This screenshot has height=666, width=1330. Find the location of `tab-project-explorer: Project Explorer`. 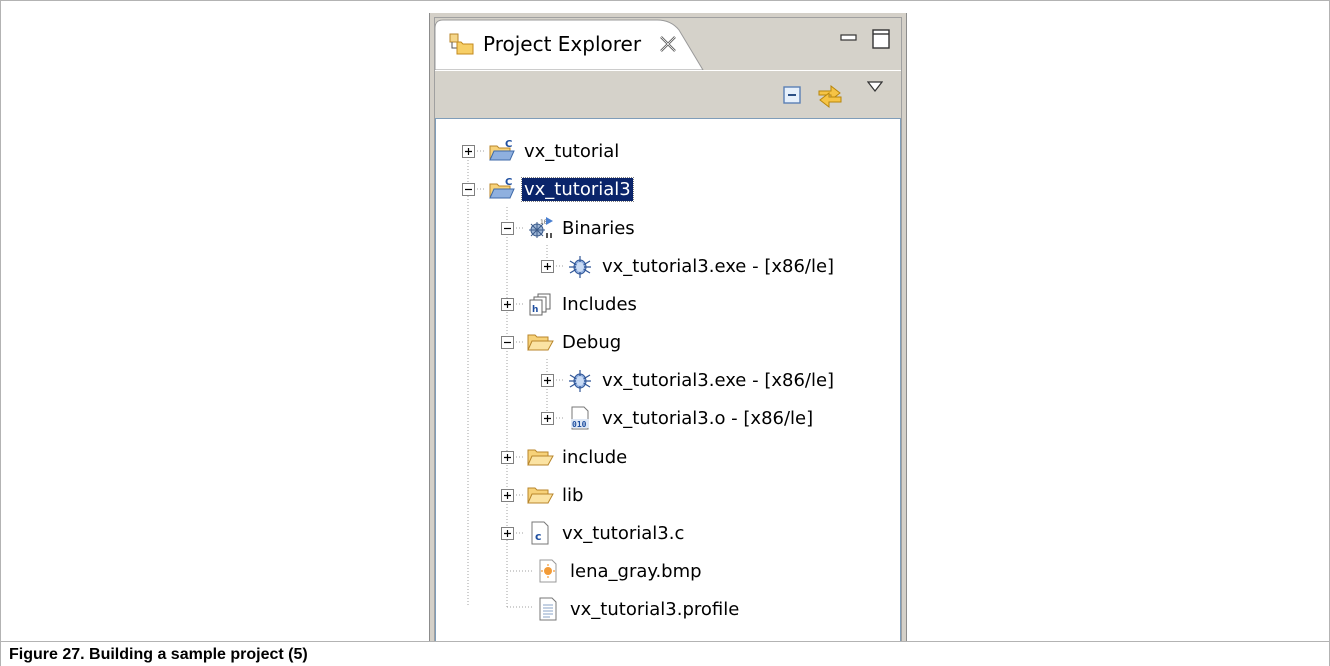

tab-project-explorer: Project Explorer is located at coordinates (570, 44).